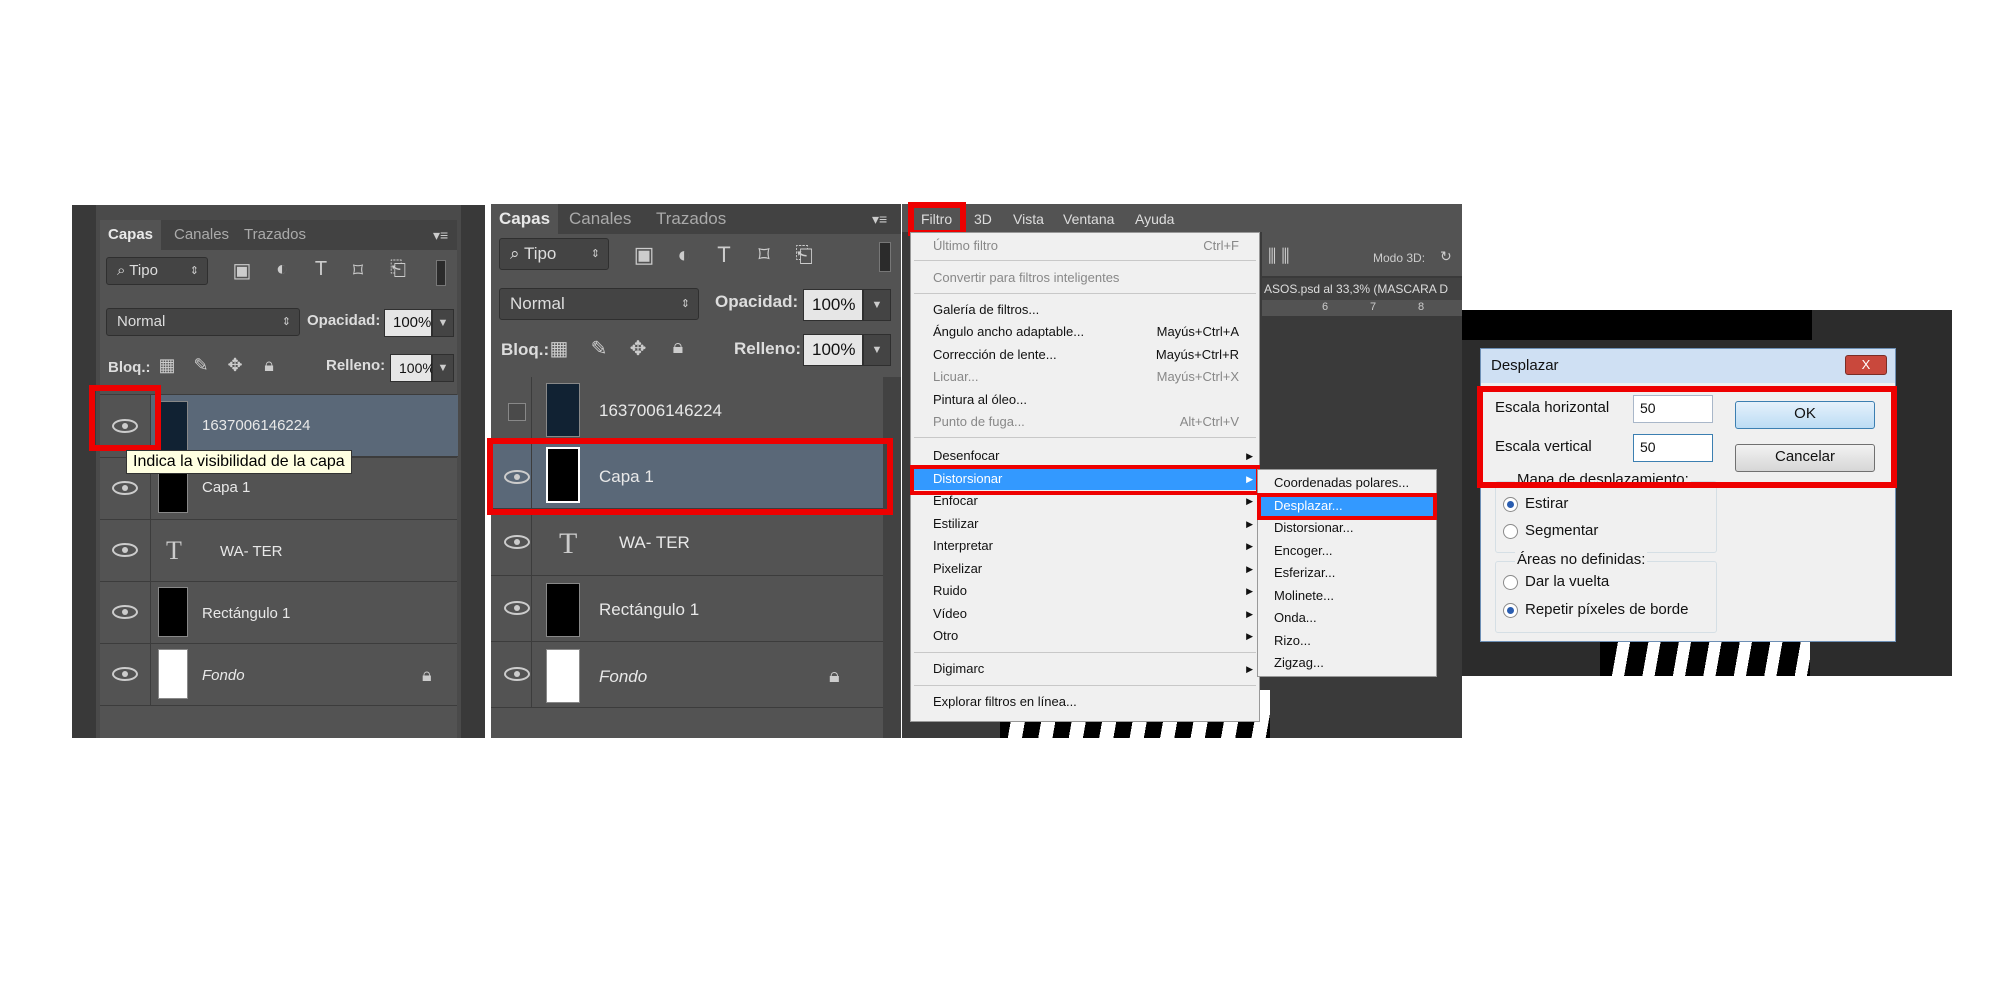  Describe the element at coordinates (517, 412) in the screenshot. I see `visibility-checkbox-empty` at that location.